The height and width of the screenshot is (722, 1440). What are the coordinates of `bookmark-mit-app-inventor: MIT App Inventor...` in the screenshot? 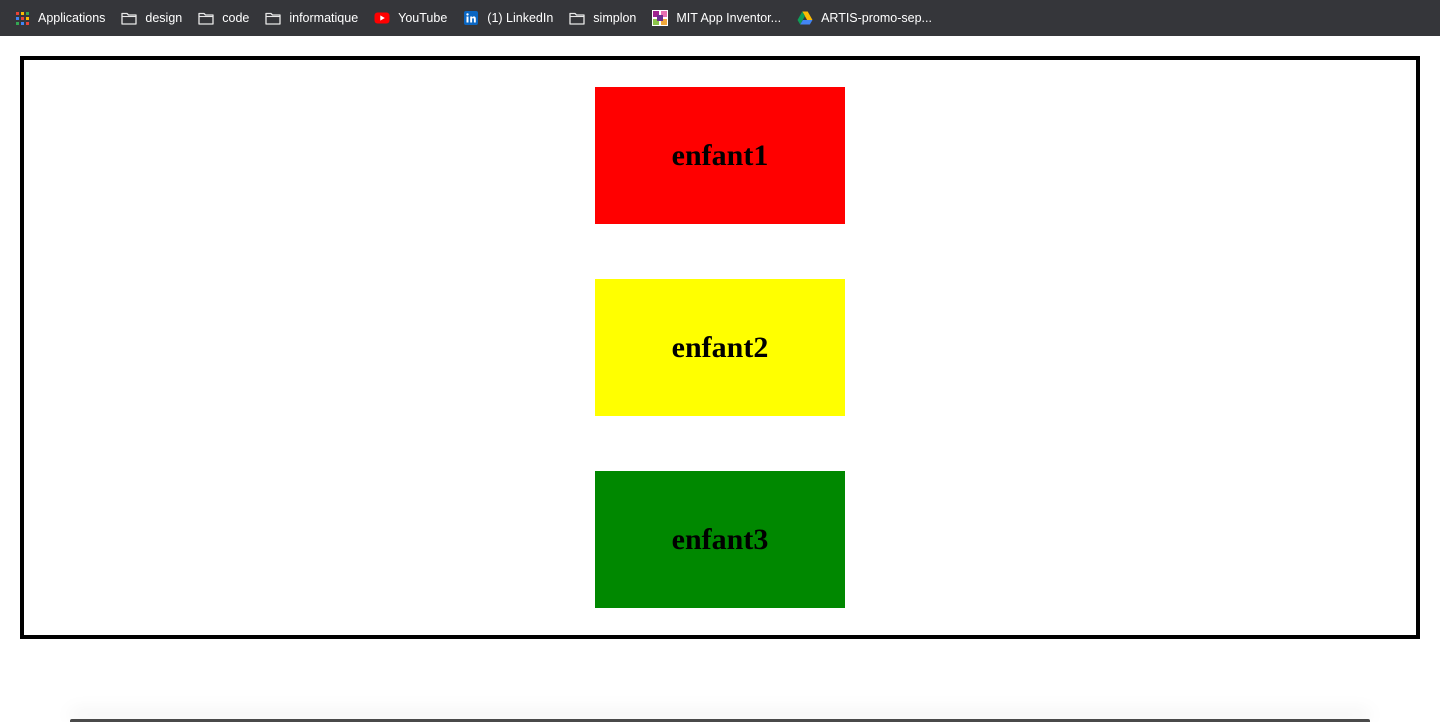 It's located at (716, 18).